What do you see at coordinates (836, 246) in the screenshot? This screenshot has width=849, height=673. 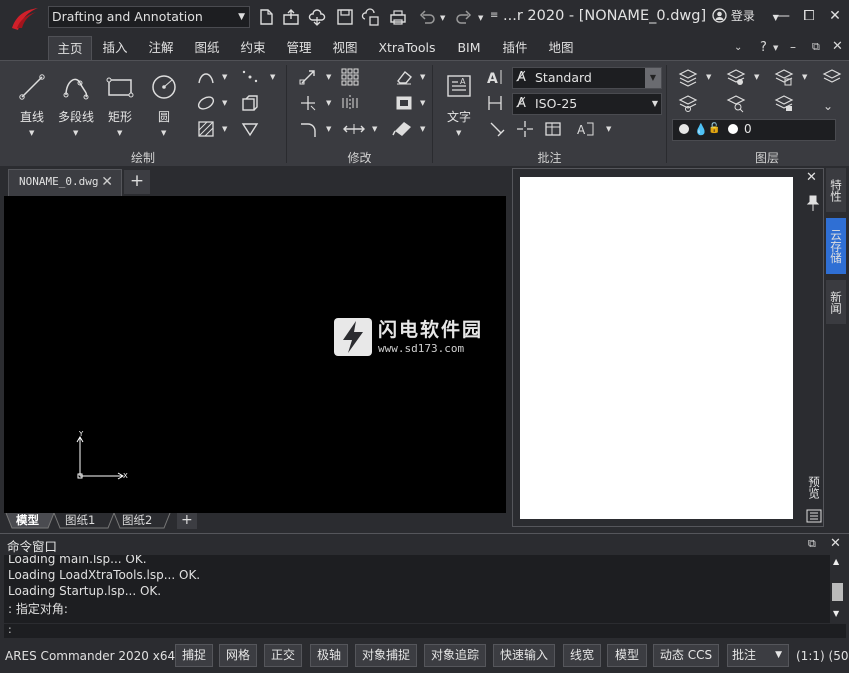 I see `side-tab-cloud-storage: 云存储` at bounding box center [836, 246].